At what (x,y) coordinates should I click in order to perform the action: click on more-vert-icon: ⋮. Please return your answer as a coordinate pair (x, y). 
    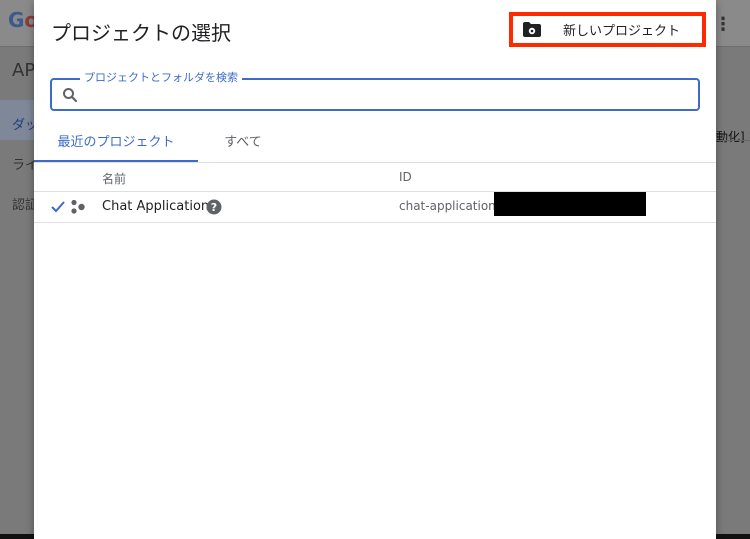
    Looking at the image, I should click on (723, 24).